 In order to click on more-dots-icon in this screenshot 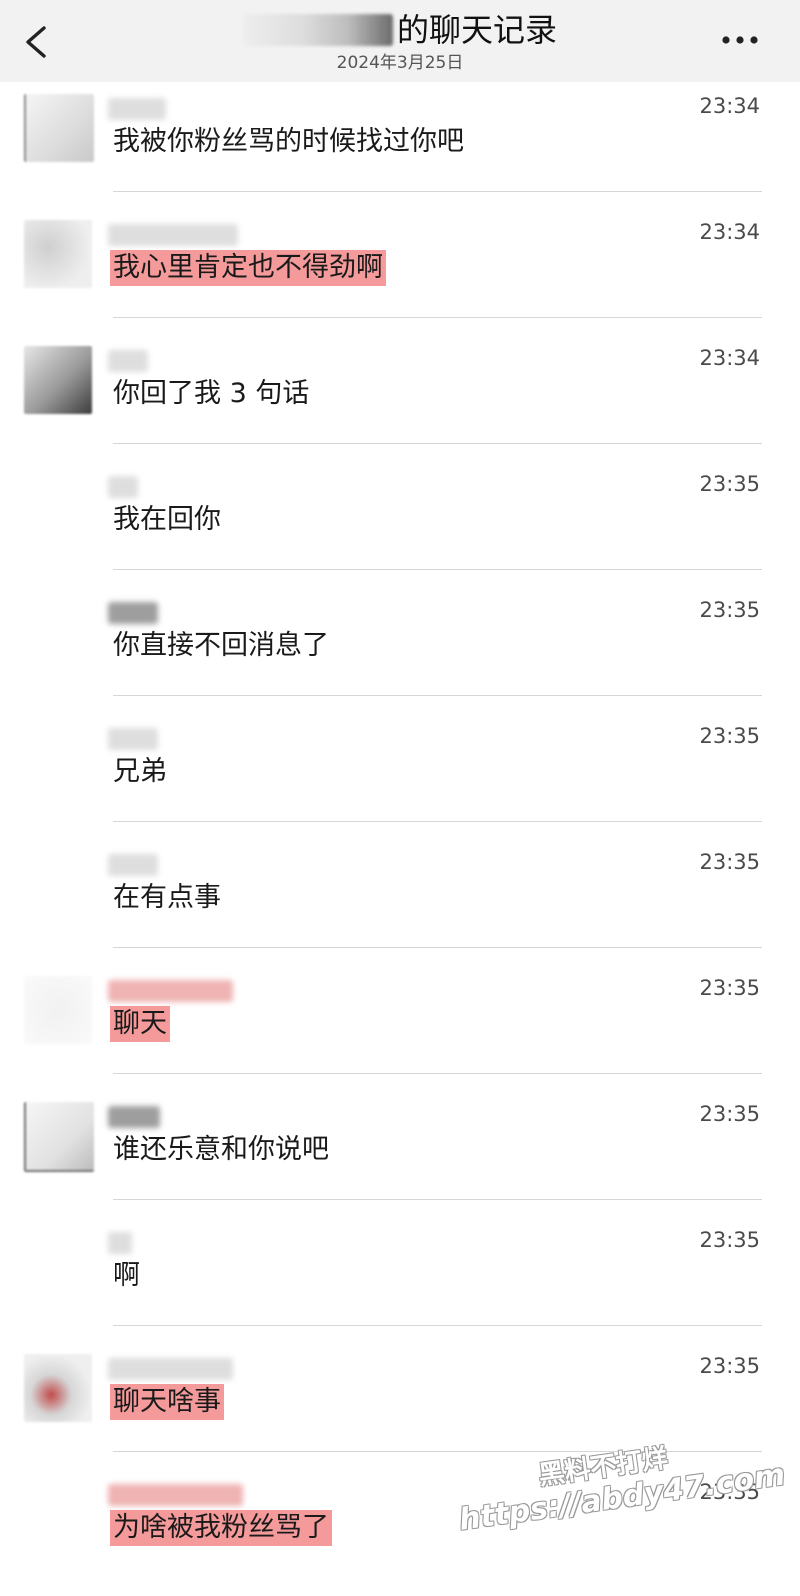, I will do `click(740, 40)`.